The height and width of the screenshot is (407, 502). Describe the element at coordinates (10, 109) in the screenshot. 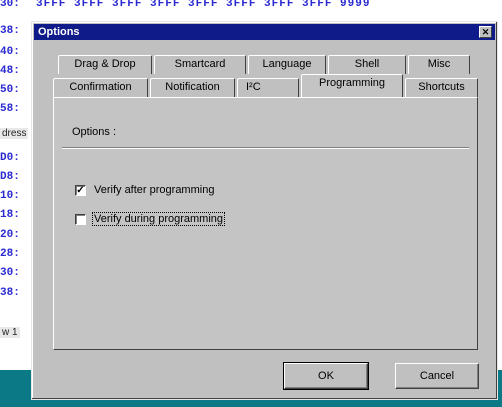

I see `address-label: 58:` at that location.